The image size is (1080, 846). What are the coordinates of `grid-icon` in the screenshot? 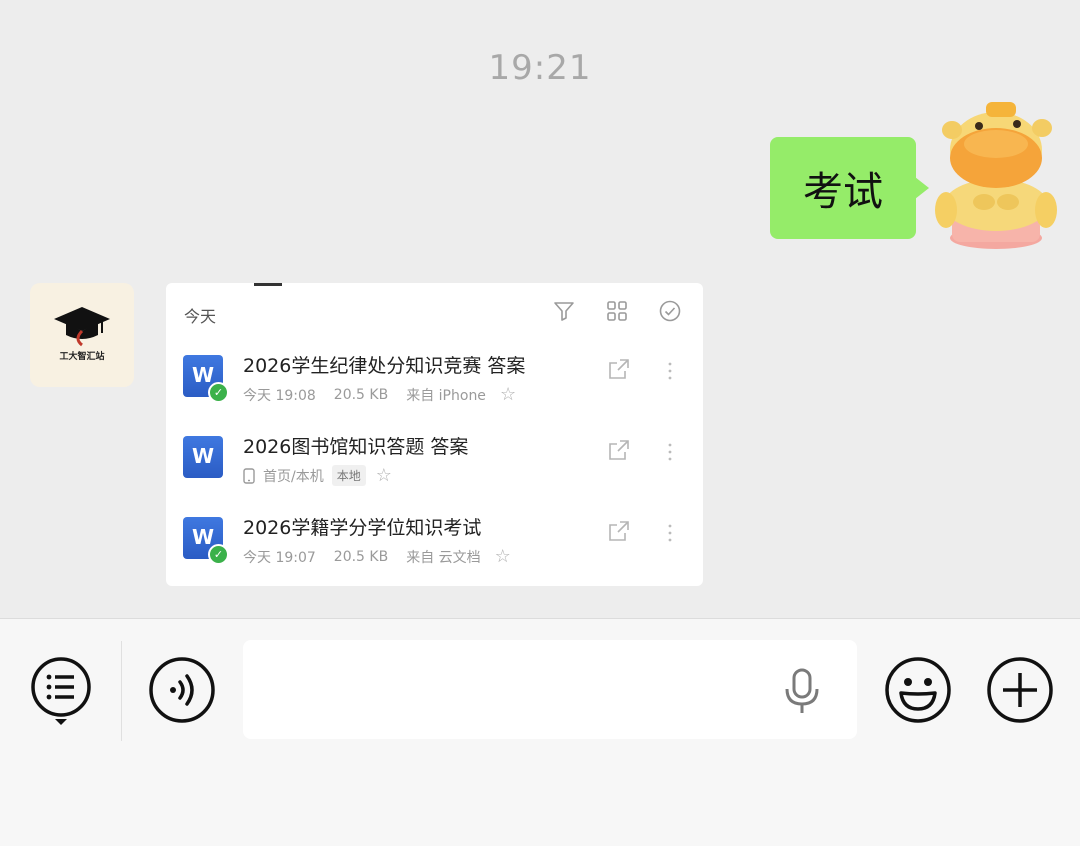 It's located at (617, 311).